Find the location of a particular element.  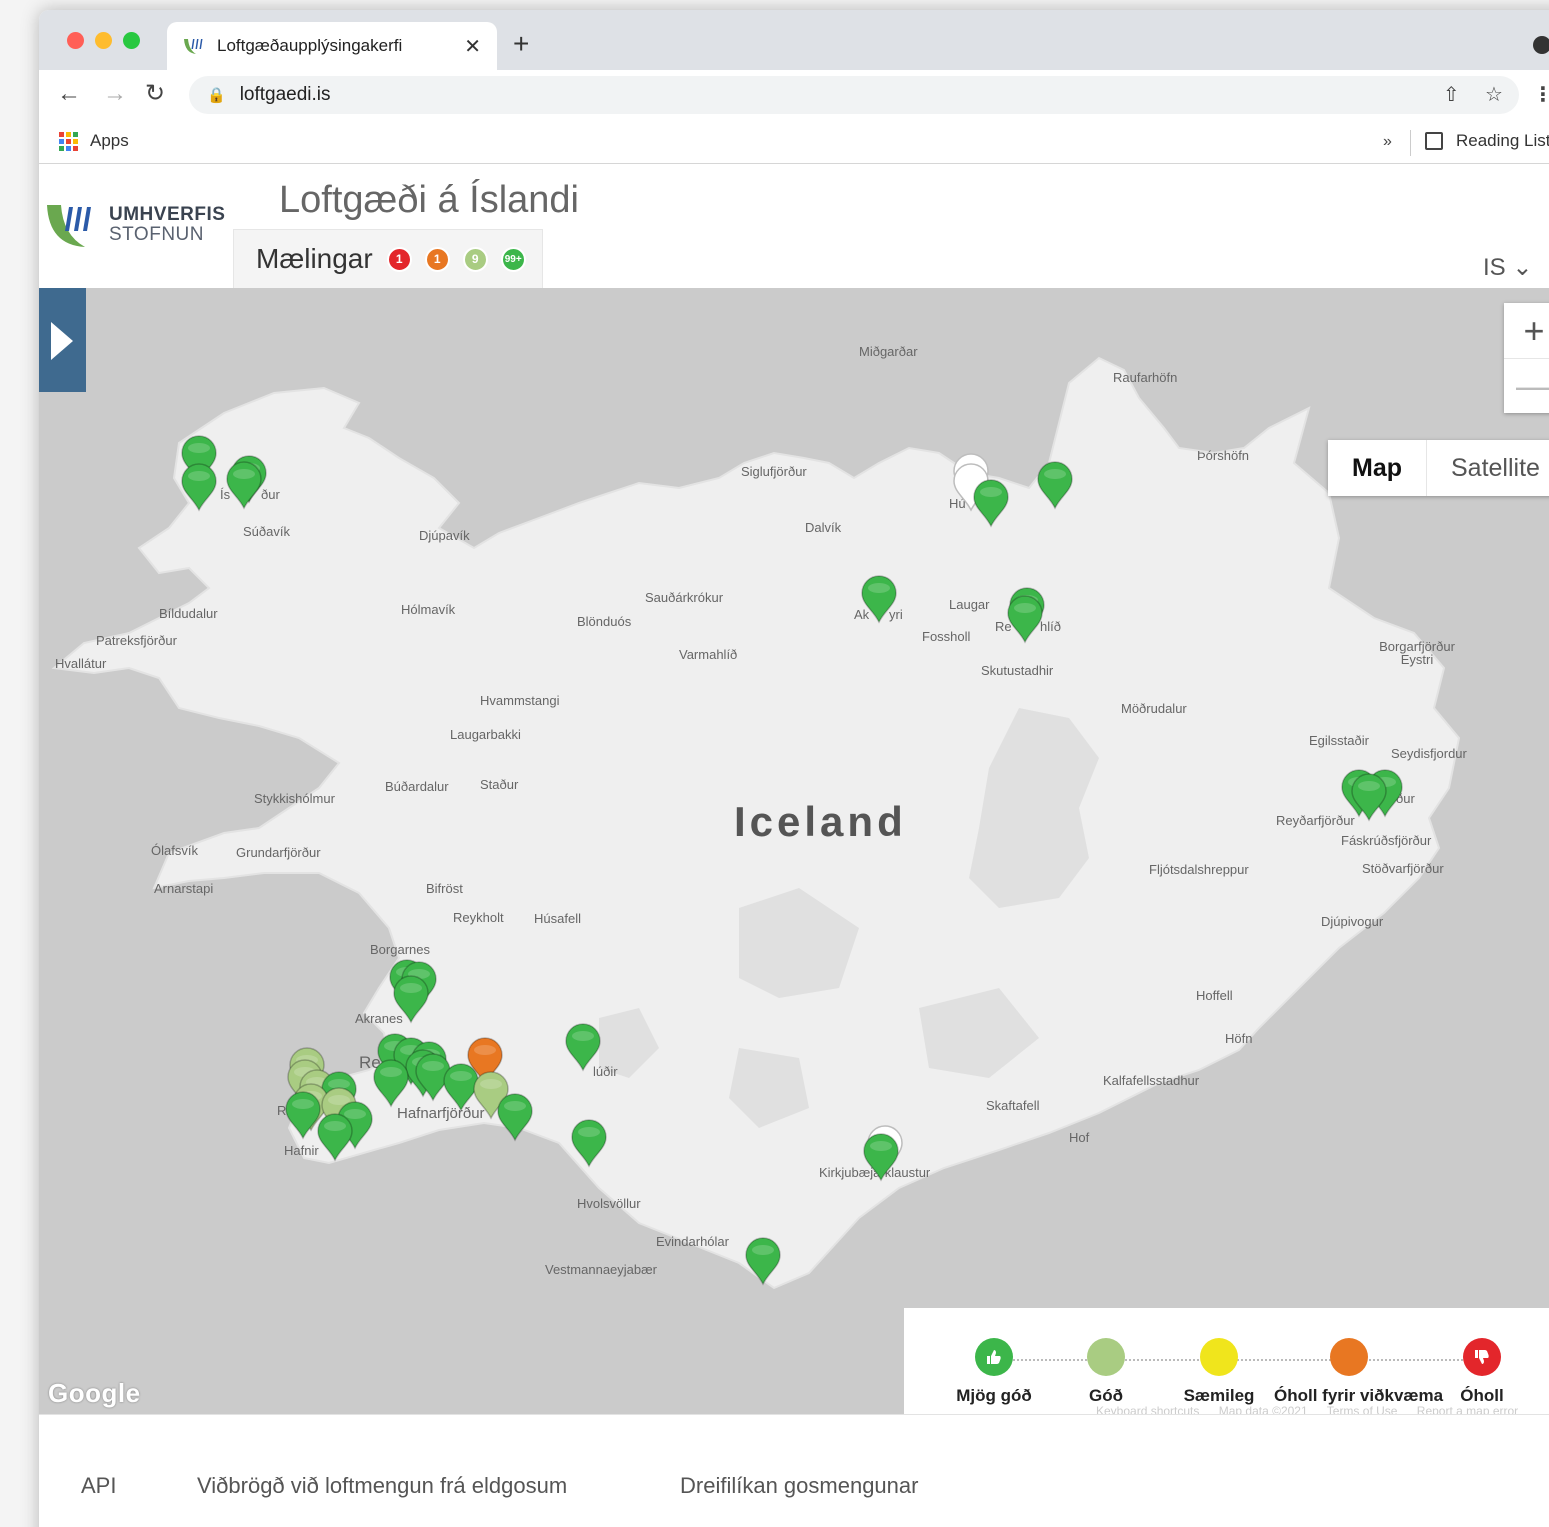

logo-line-1: UMHVERFIS is located at coordinates (167, 214).